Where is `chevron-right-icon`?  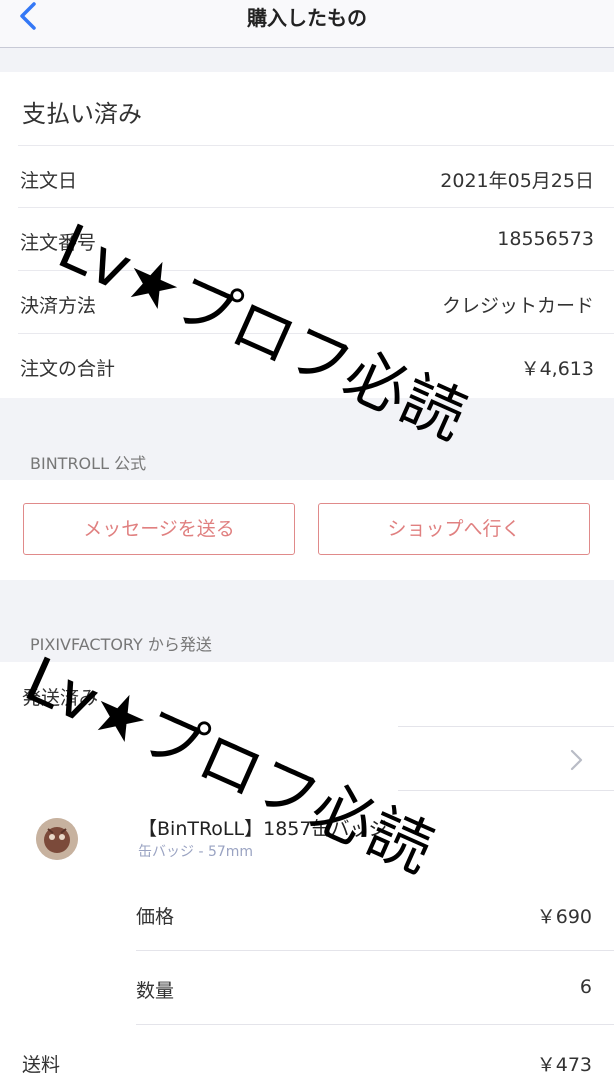
chevron-right-icon is located at coordinates (576, 760).